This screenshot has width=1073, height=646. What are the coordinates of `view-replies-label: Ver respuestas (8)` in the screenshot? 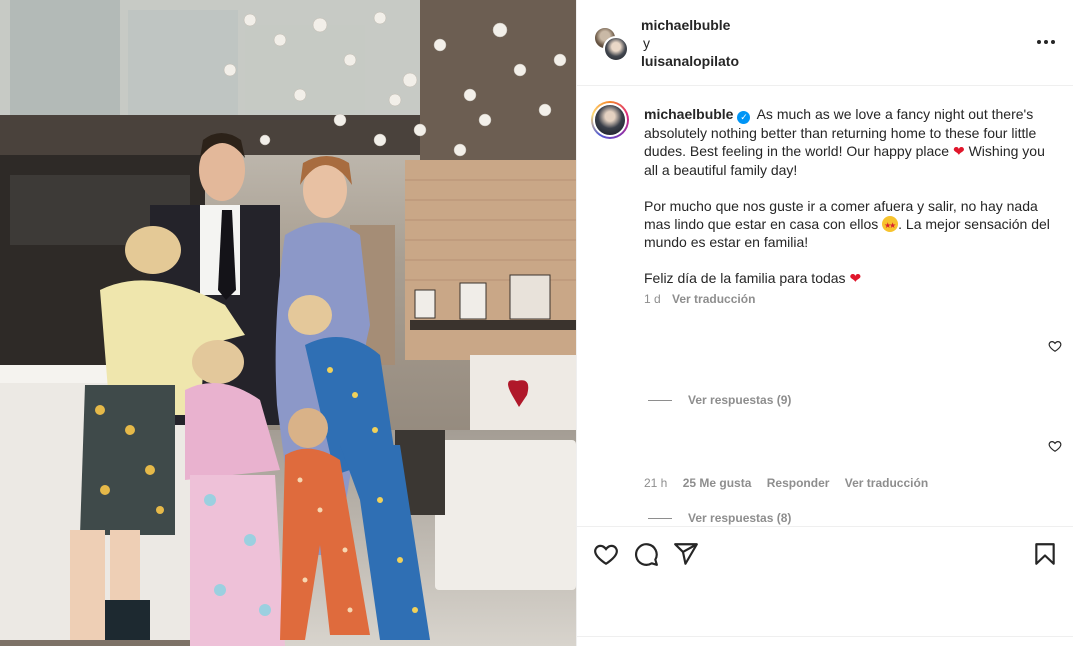 It's located at (740, 518).